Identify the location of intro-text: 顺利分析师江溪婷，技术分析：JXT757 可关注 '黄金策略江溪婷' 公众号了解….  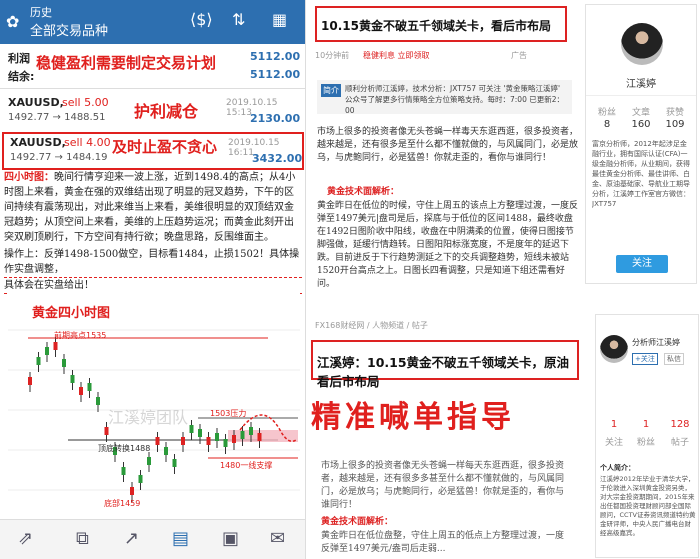
(454, 99).